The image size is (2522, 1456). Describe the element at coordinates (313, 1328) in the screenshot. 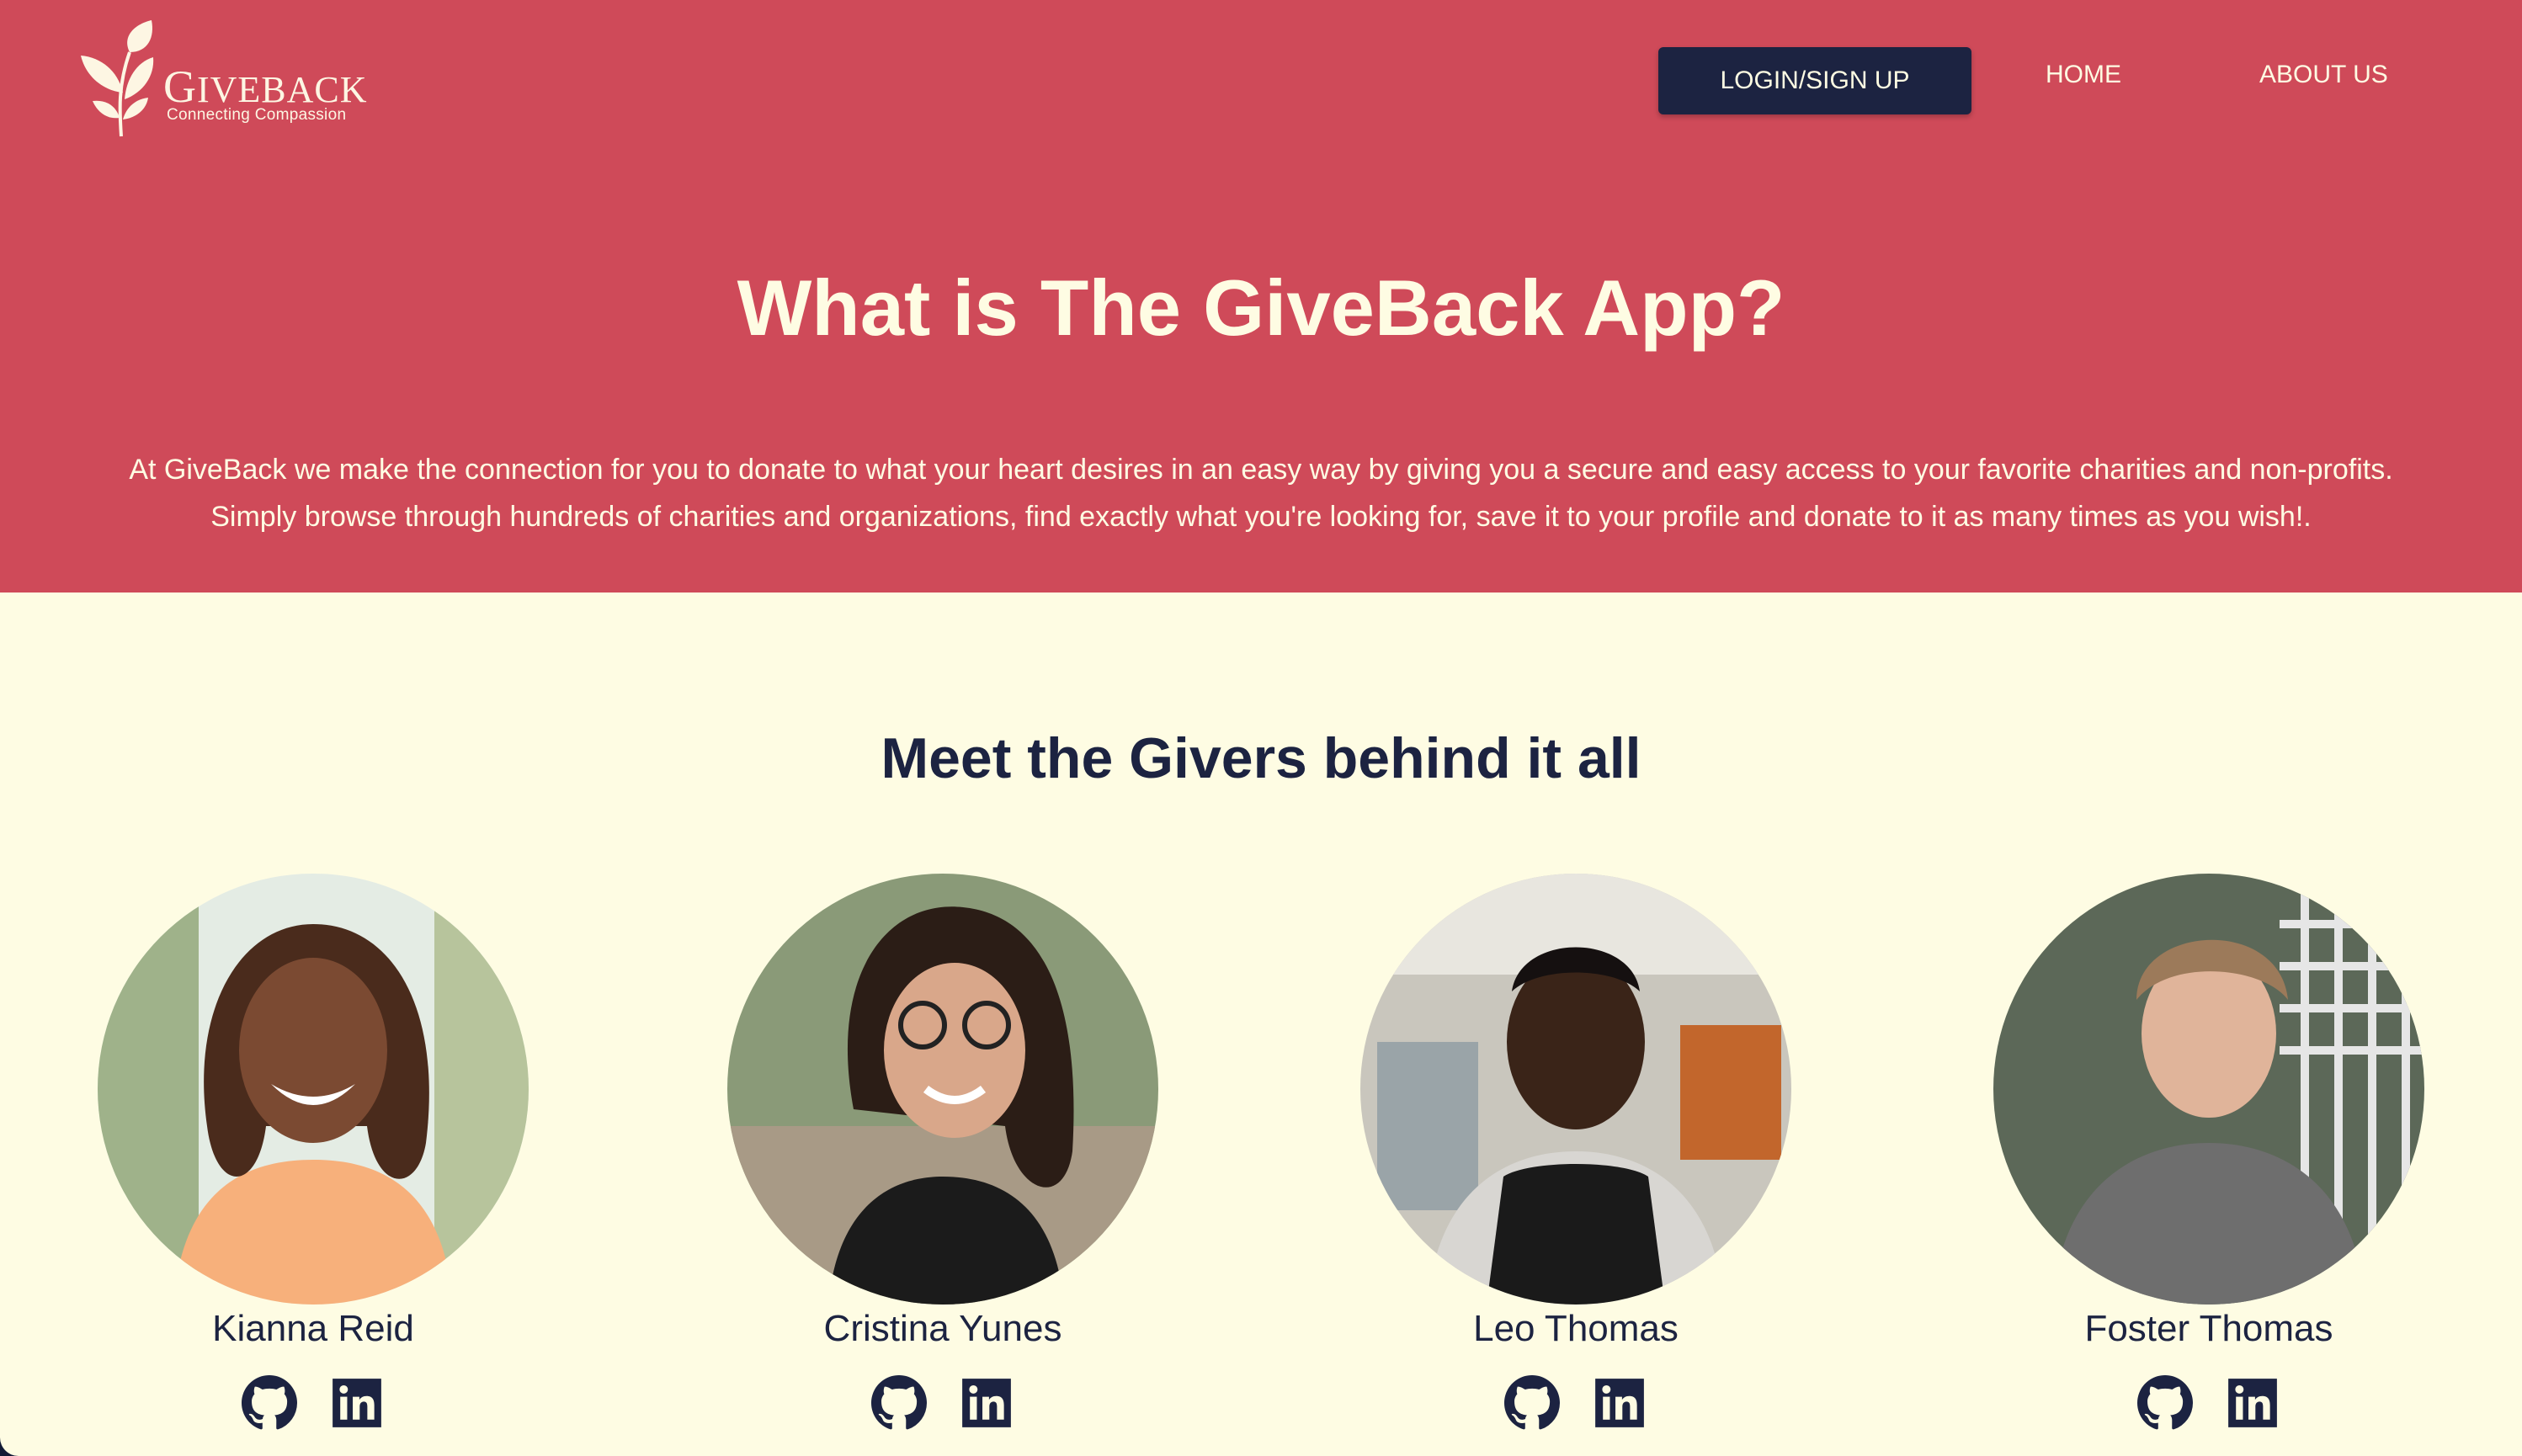

I see `member-name: Kianna Reid` at that location.